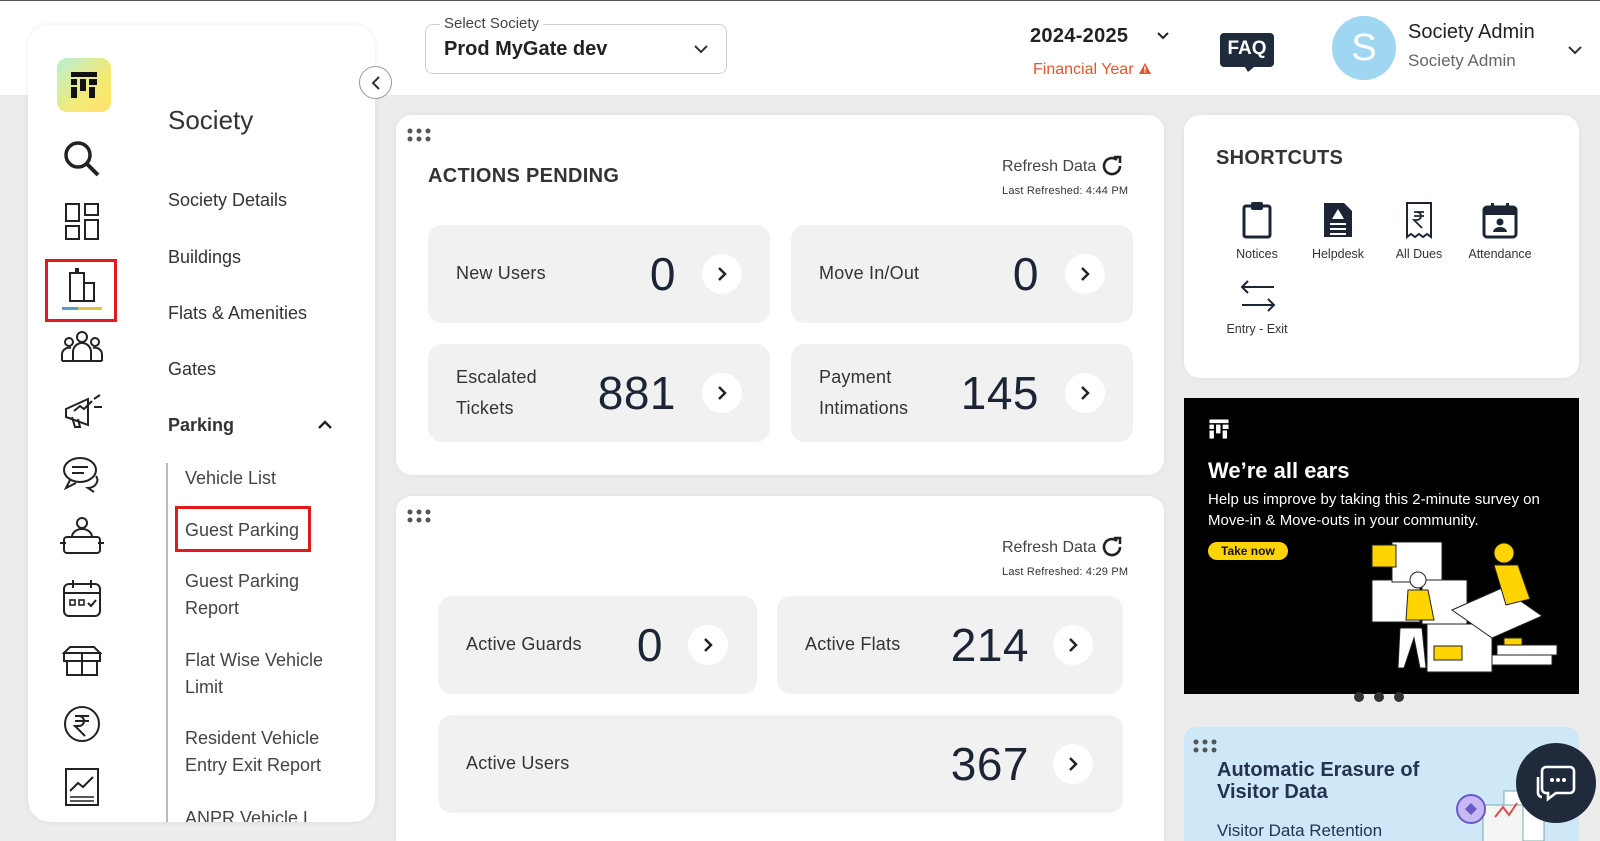 The image size is (1600, 841). Describe the element at coordinates (1464, 607) in the screenshot. I see `moving-boxes-illustration` at that location.